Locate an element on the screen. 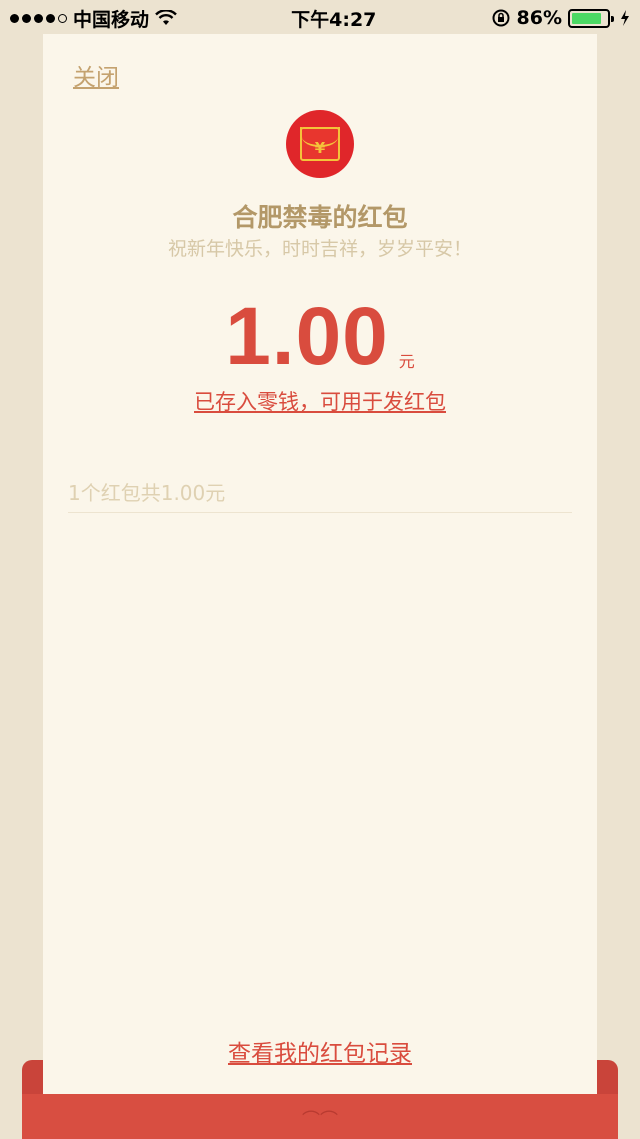  amount-value: 1.00 is located at coordinates (307, 336).